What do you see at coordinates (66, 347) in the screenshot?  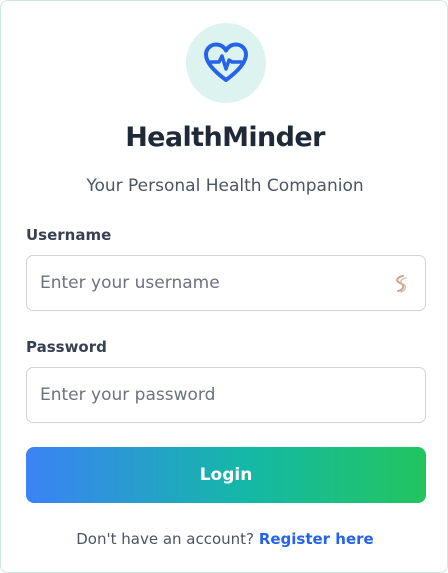 I see `password-label: Password` at bounding box center [66, 347].